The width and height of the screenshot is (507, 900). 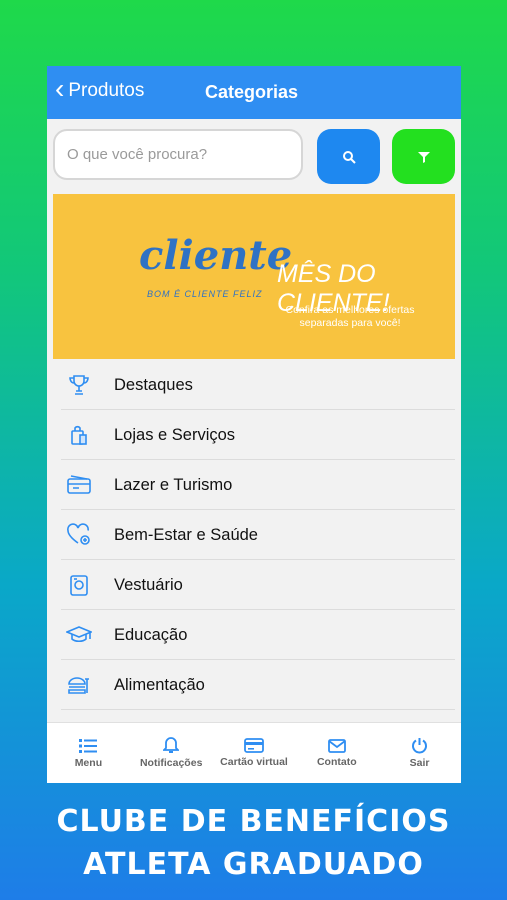 I want to click on tab-cartao-virtual: Cartão virtual, so click(x=254, y=753).